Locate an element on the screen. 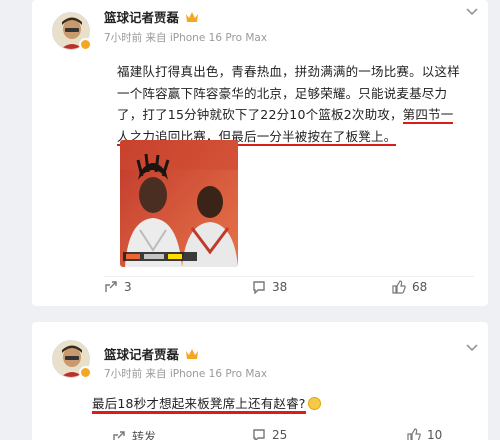  comment-count: 38 is located at coordinates (280, 287).